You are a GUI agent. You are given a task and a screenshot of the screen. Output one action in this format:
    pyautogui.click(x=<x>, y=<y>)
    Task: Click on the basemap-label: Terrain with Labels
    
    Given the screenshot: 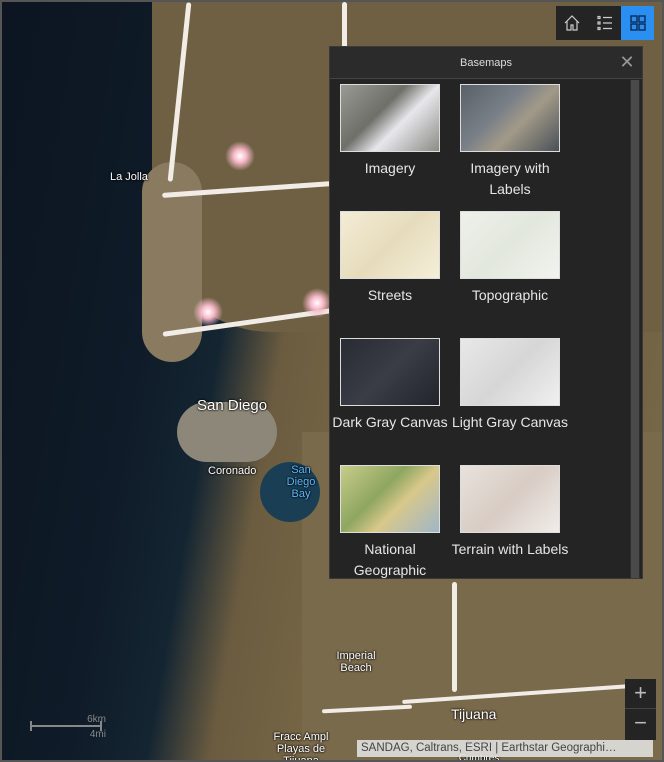 What is the action you would take?
    pyautogui.click(x=510, y=549)
    